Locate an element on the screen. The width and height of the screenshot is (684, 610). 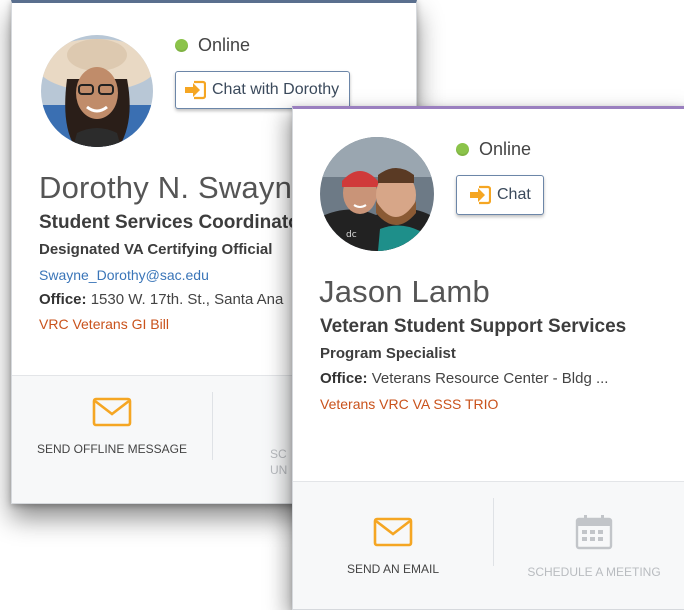
schedule-partial-line-1: SC is located at coordinates (278, 454).